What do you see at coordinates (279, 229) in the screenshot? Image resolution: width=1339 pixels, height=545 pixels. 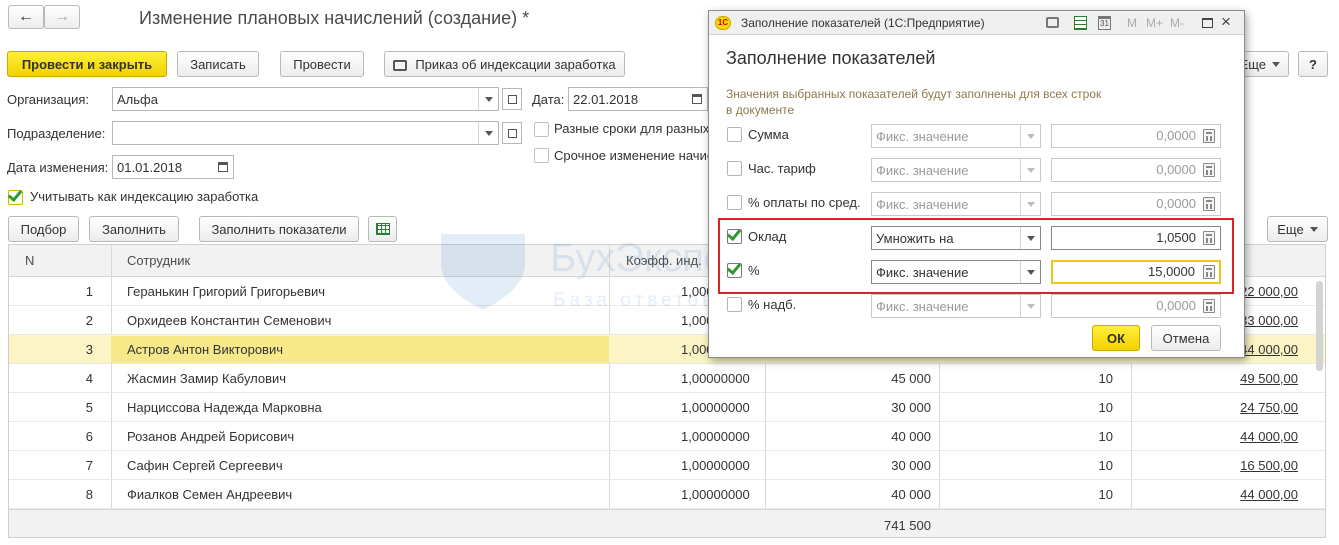 I see `fill-indicators-button: Заполнить показатели` at bounding box center [279, 229].